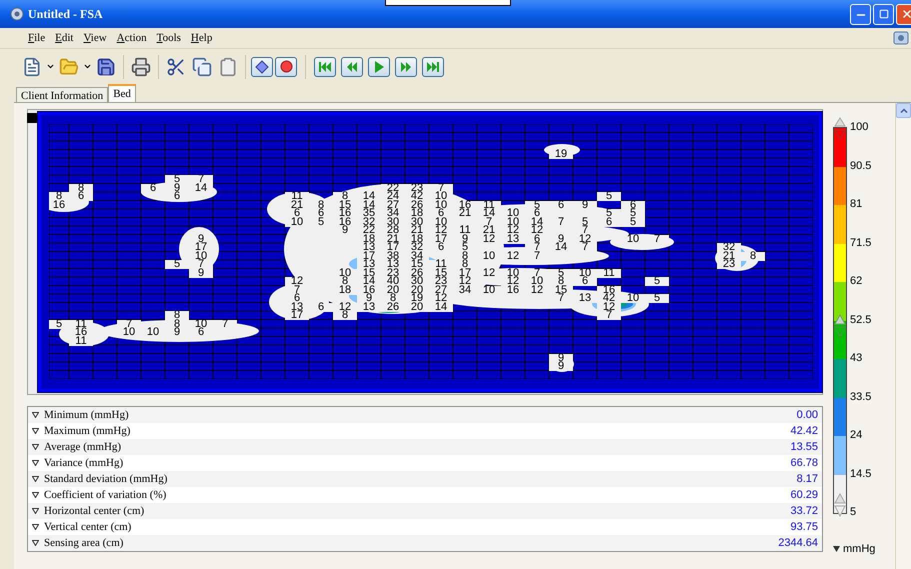 This screenshot has width=911, height=569. Describe the element at coordinates (393, 205) in the screenshot. I see `pressure-value: 27` at that location.